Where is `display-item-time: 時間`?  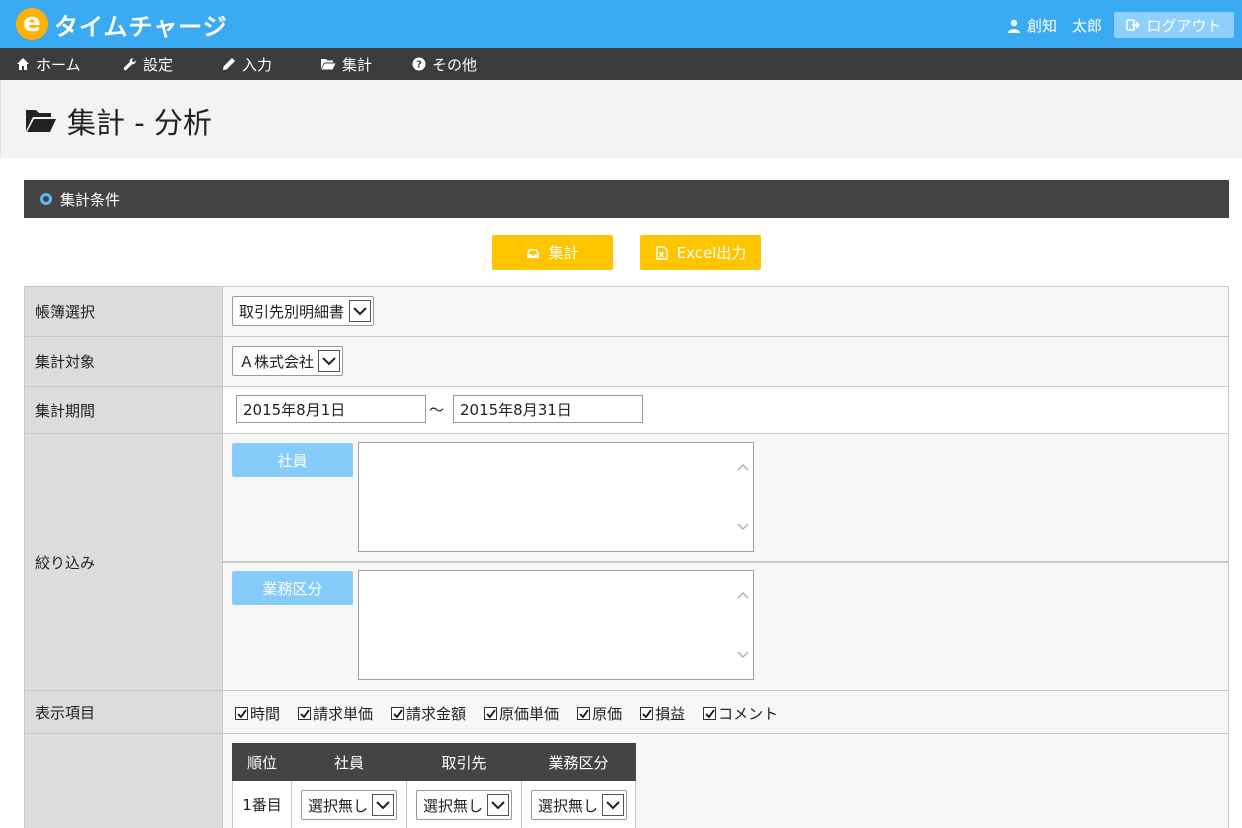 display-item-time: 時間 is located at coordinates (257, 713).